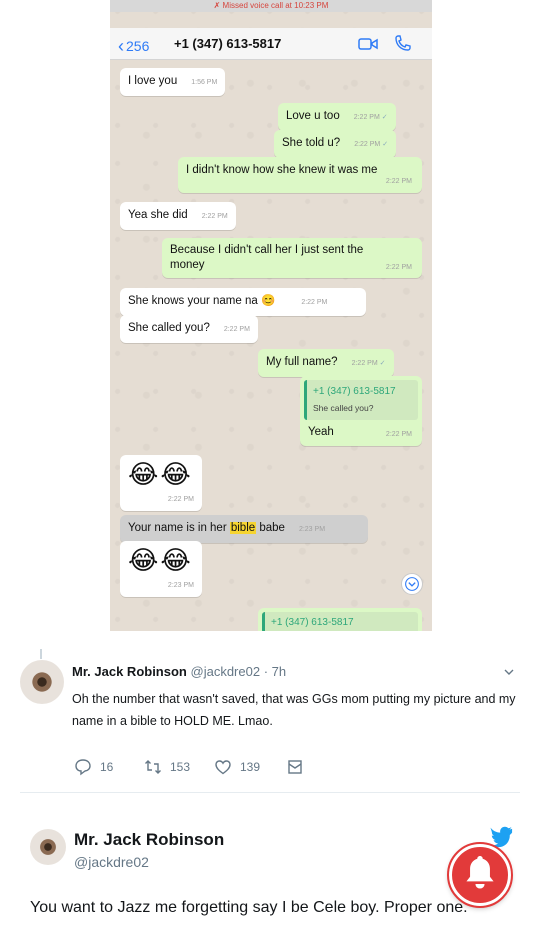 This screenshot has height=929, width=540. What do you see at coordinates (270, 528) in the screenshot?
I see `message-text: babe` at bounding box center [270, 528].